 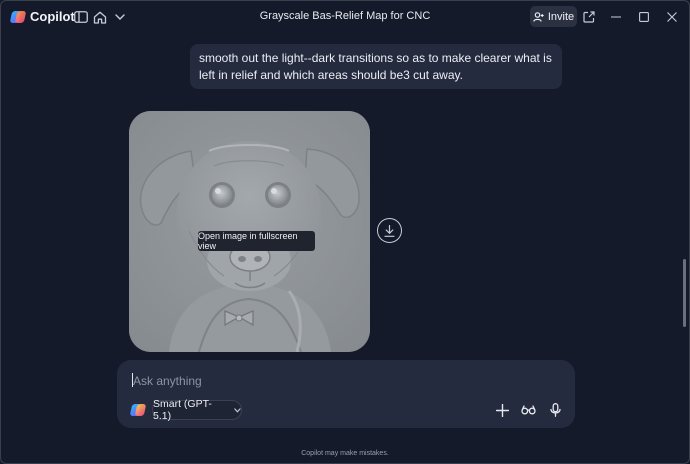 What do you see at coordinates (132, 380) in the screenshot?
I see `text-caret` at bounding box center [132, 380].